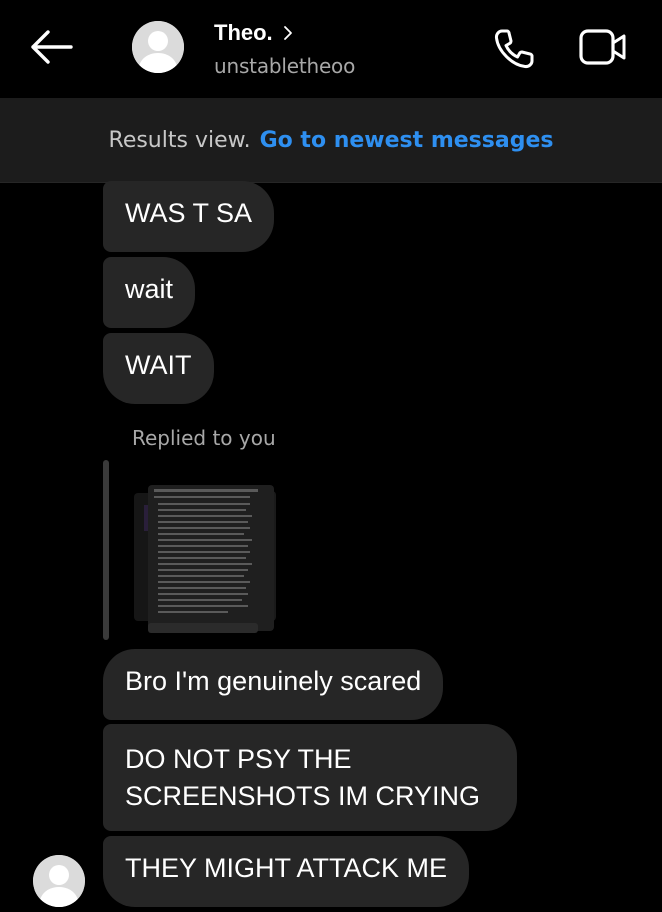 The width and height of the screenshot is (662, 912). I want to click on reply-indicator-bar, so click(106, 550).